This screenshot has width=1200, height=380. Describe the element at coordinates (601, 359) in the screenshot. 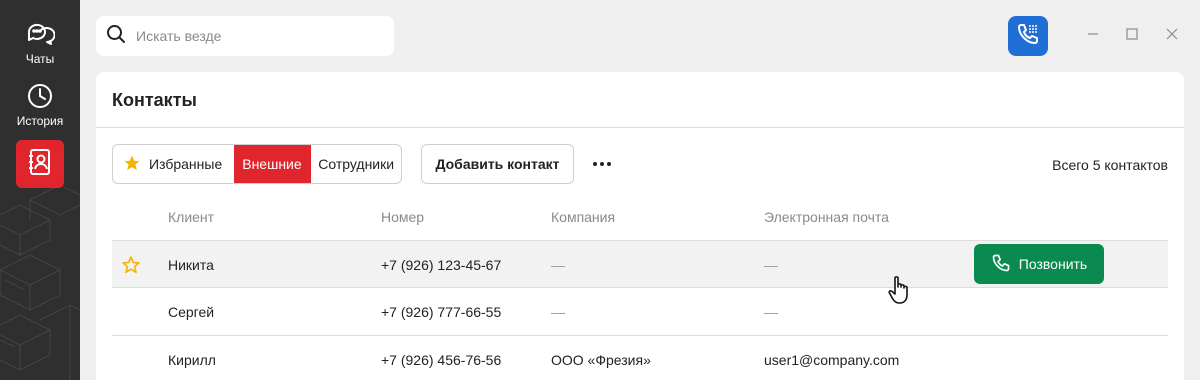

I see `company-name: ООО «Фрезия»` at that location.